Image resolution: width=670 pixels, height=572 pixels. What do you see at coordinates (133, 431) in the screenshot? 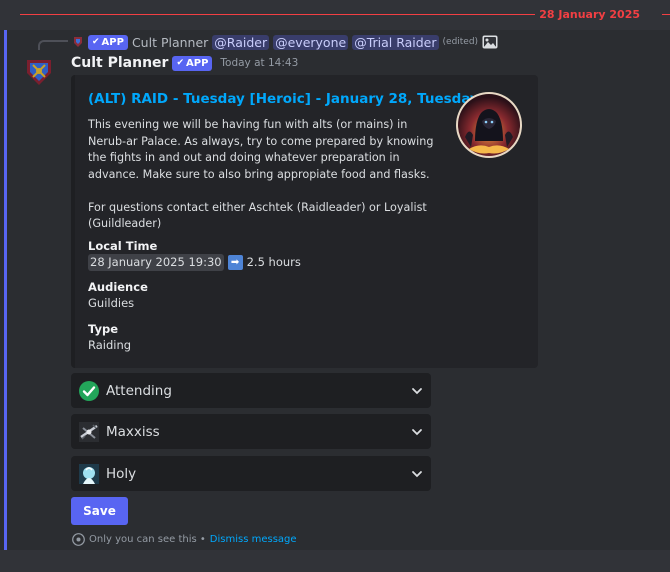
I see `character-select-value: Maxxiss` at bounding box center [133, 431].